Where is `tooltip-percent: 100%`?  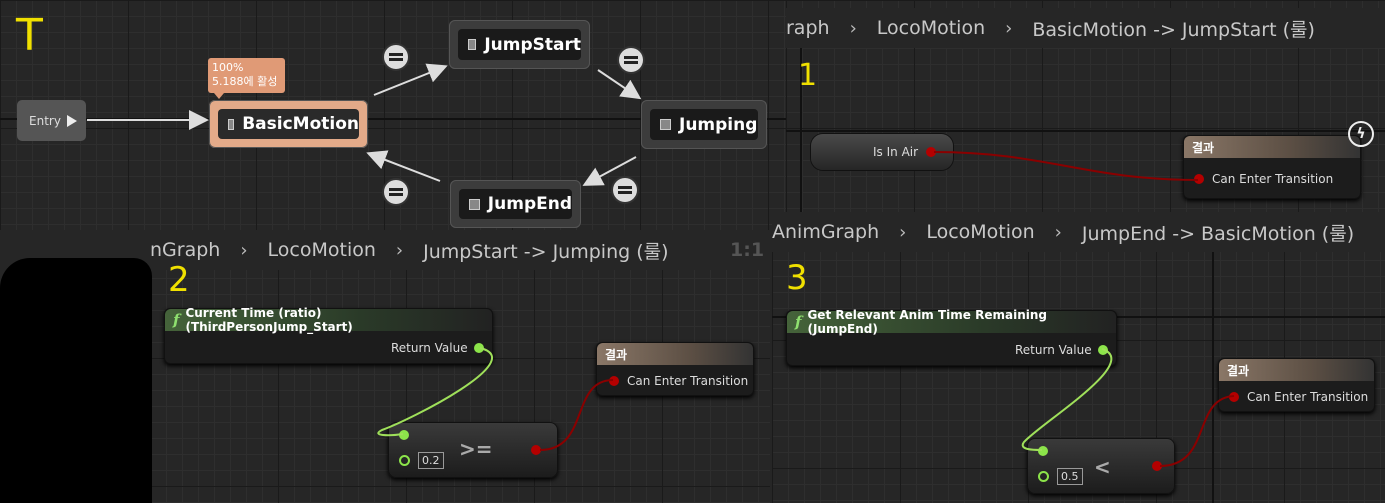 tooltip-percent: 100% is located at coordinates (228, 67).